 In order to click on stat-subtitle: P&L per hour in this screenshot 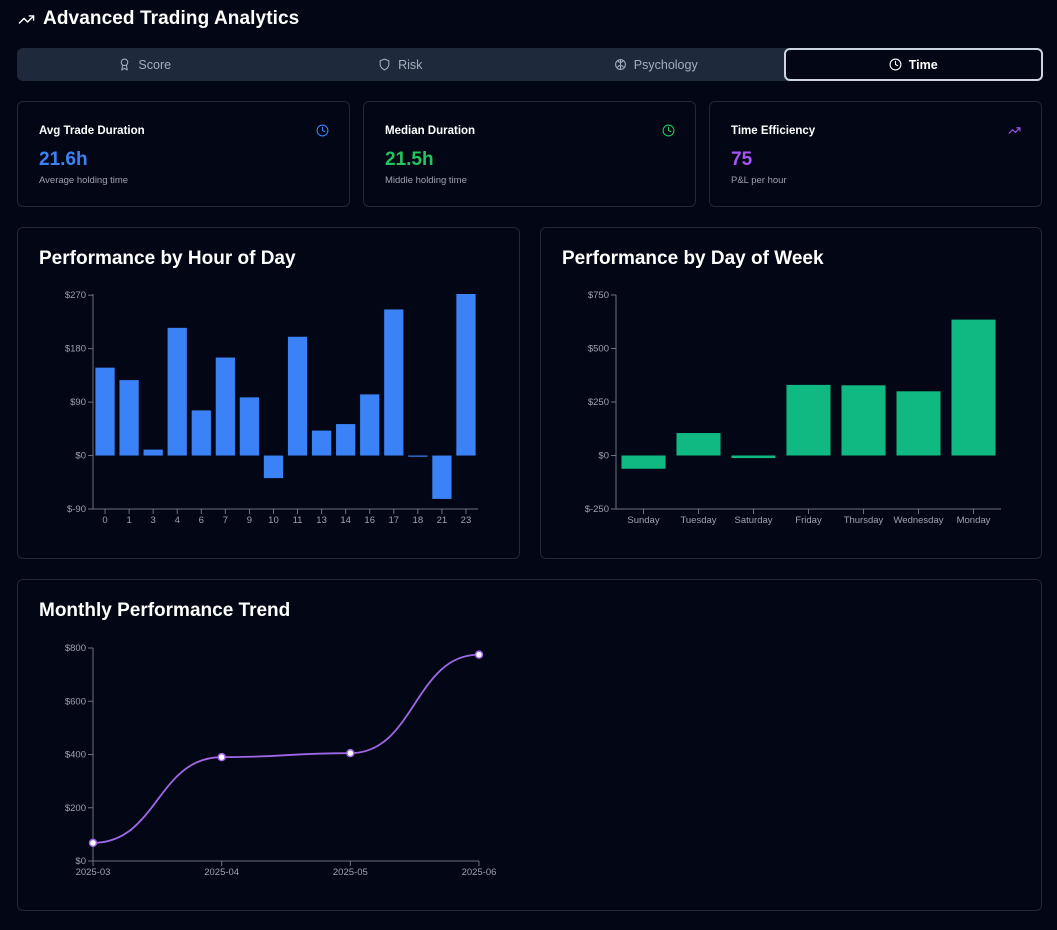, I will do `click(759, 180)`.